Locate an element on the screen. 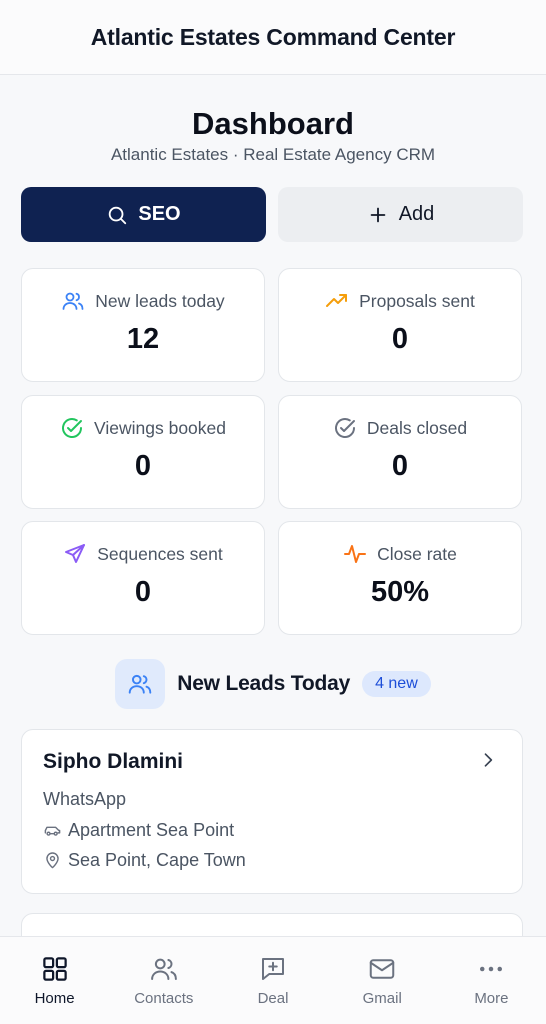  nav-label: Contacts is located at coordinates (164, 998).